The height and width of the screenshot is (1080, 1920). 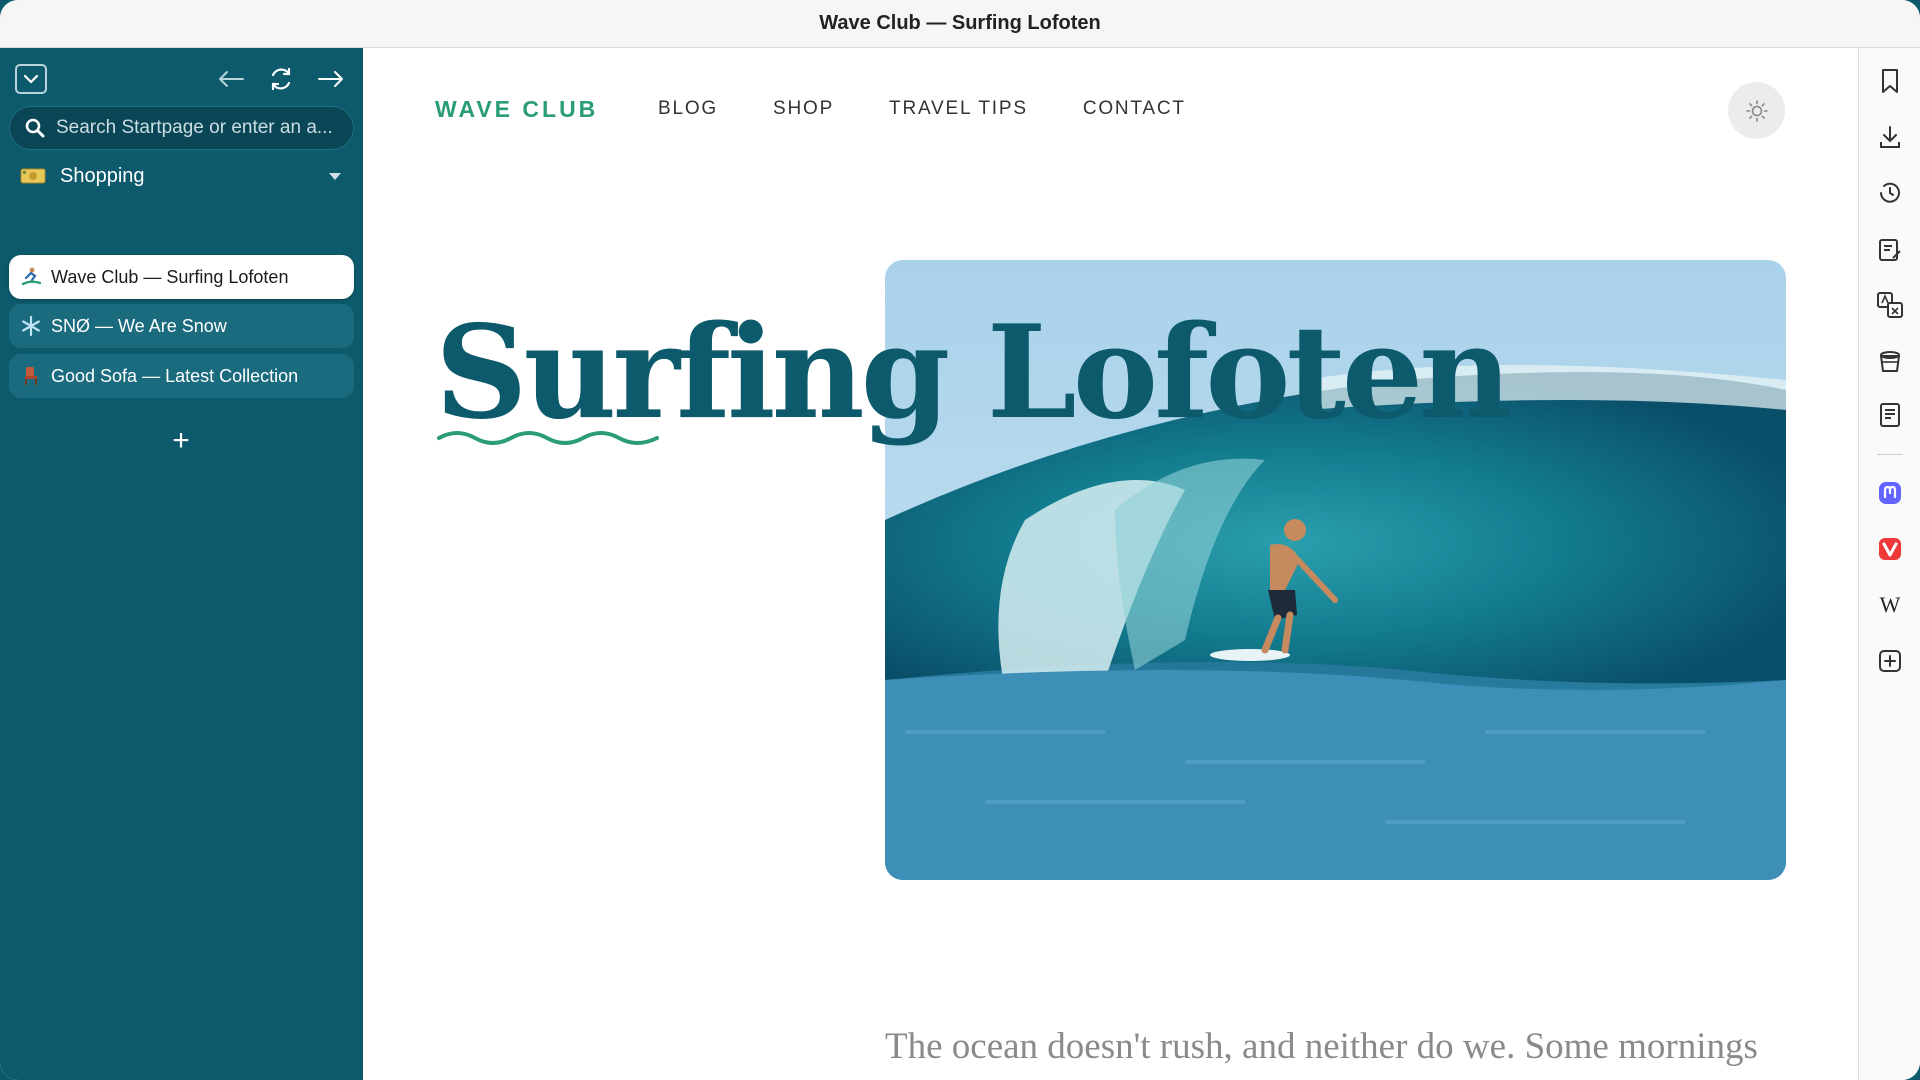 I want to click on reload-button, so click(x=281, y=79).